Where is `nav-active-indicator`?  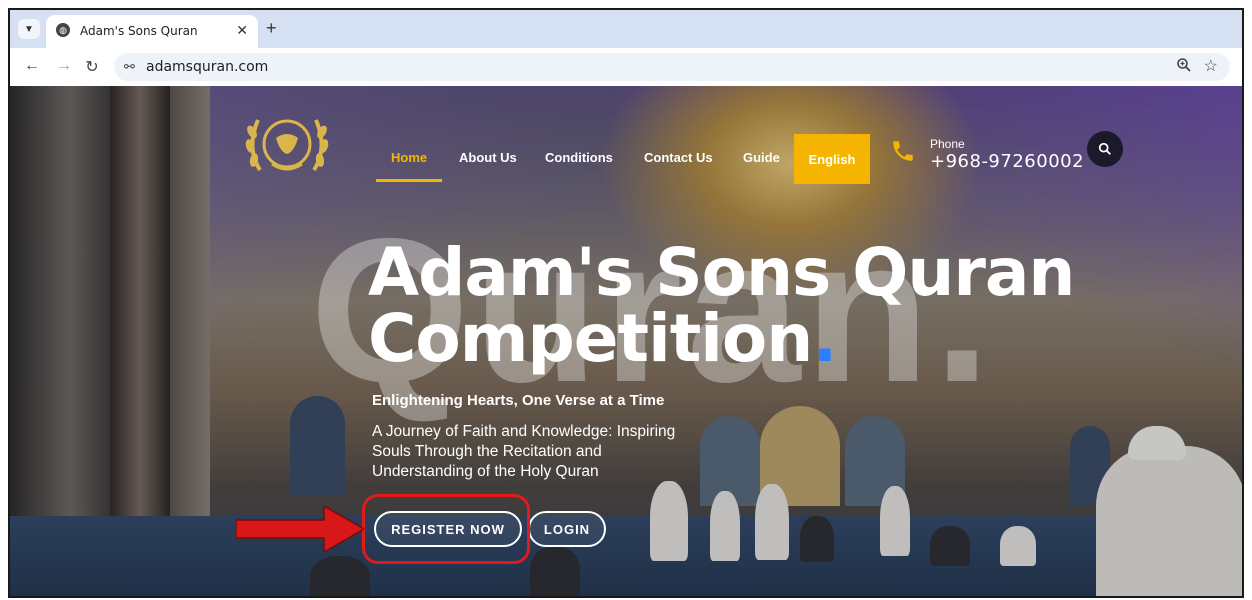 nav-active-indicator is located at coordinates (409, 180).